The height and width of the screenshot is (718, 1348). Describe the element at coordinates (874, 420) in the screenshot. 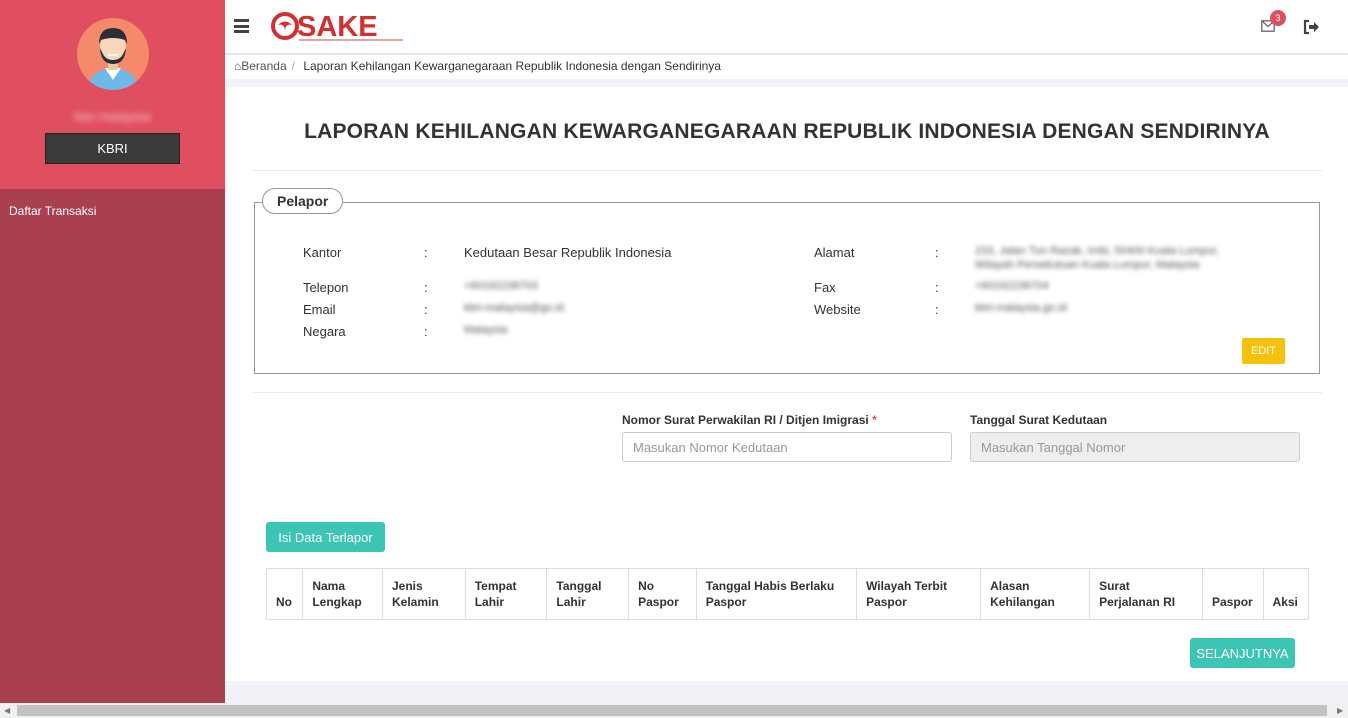

I see `required-mark: *` at that location.